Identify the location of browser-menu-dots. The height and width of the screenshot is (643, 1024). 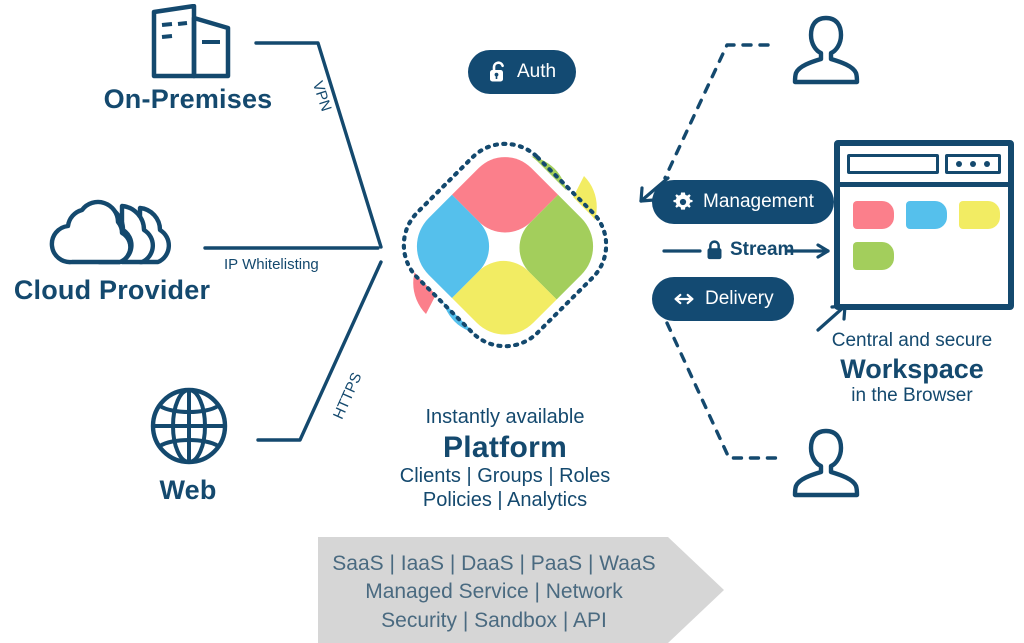
(973, 164).